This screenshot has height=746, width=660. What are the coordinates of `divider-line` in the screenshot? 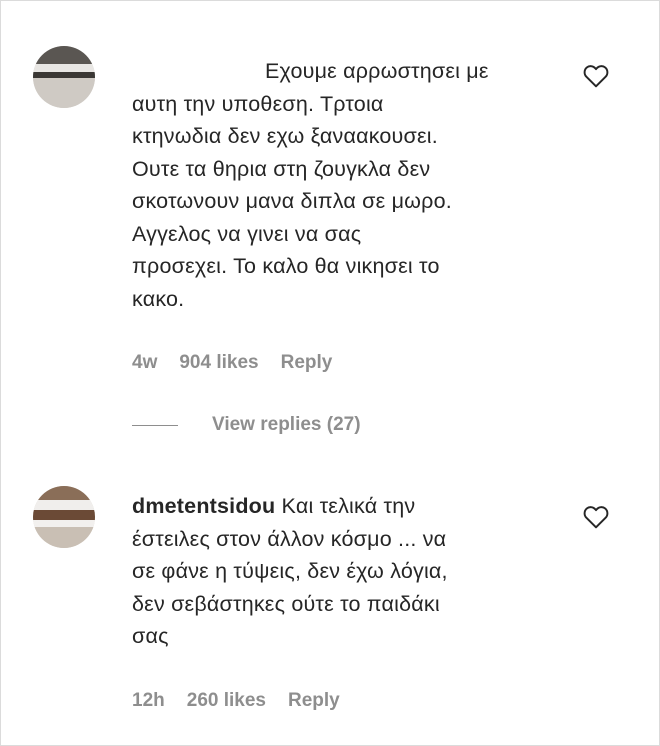 It's located at (155, 425).